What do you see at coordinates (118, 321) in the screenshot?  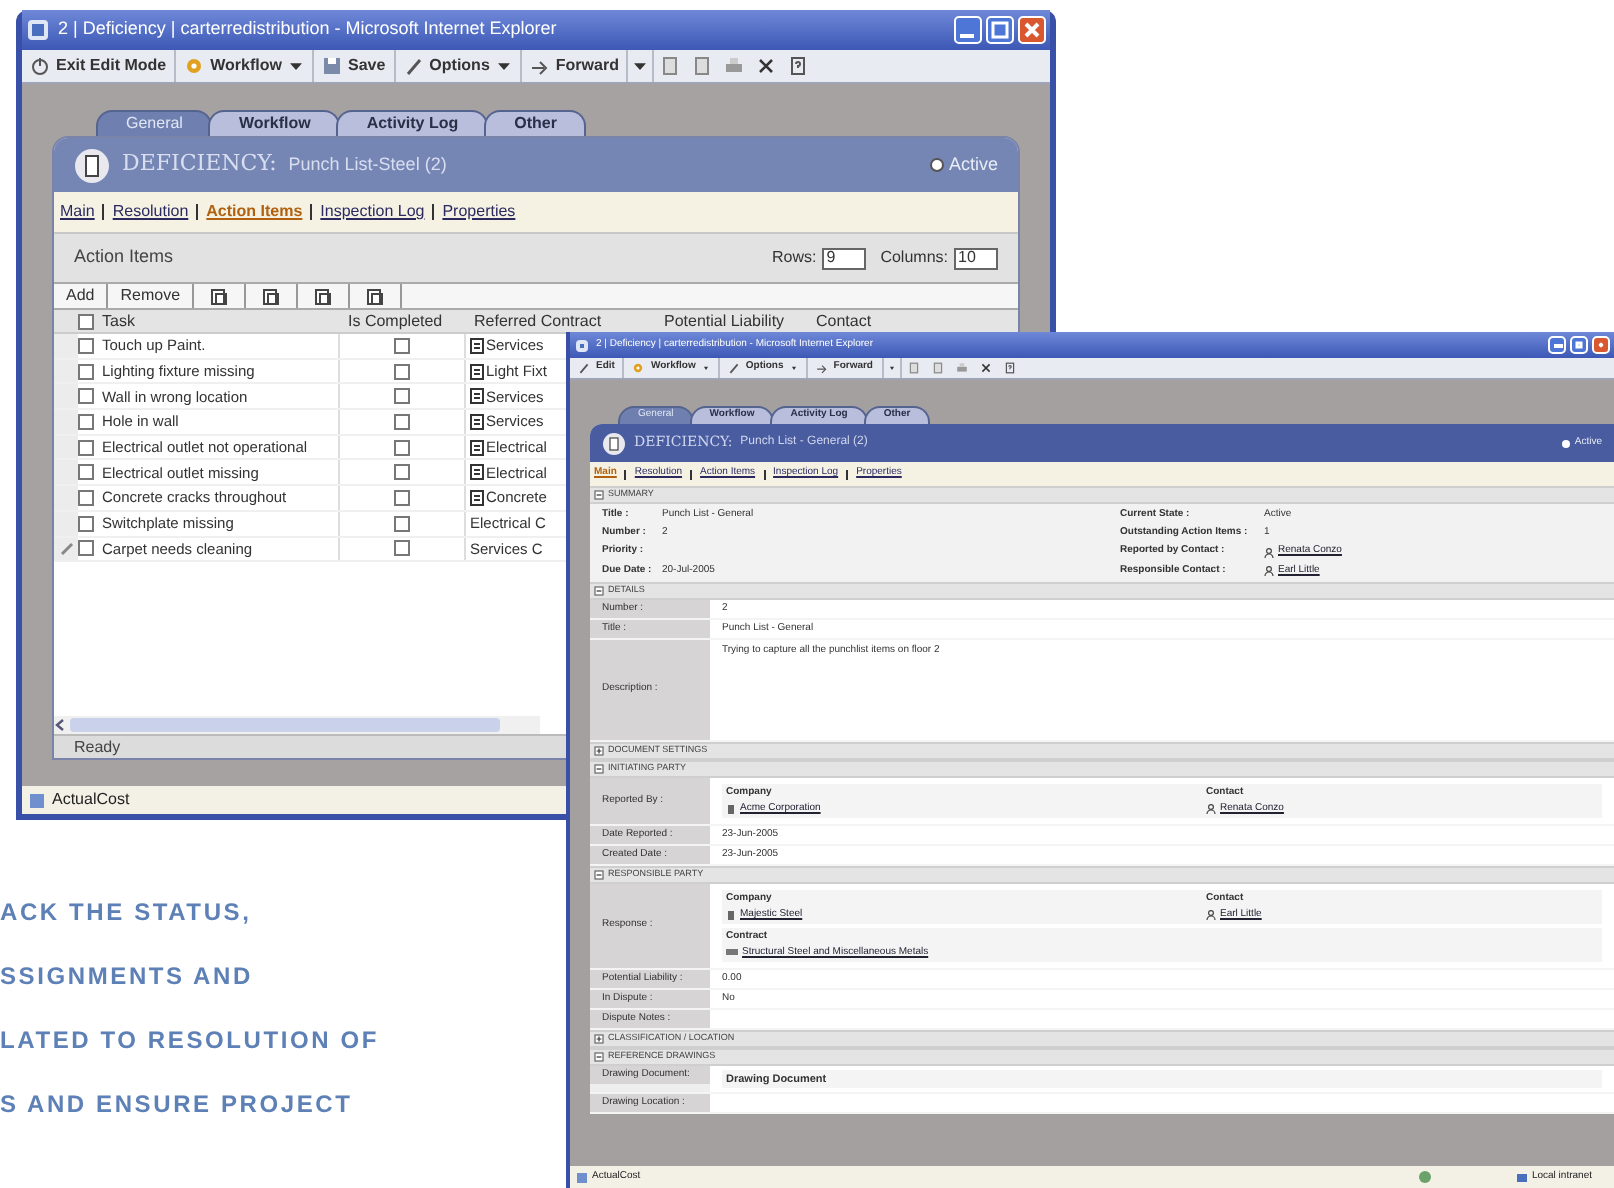 I see `column-header: Task` at bounding box center [118, 321].